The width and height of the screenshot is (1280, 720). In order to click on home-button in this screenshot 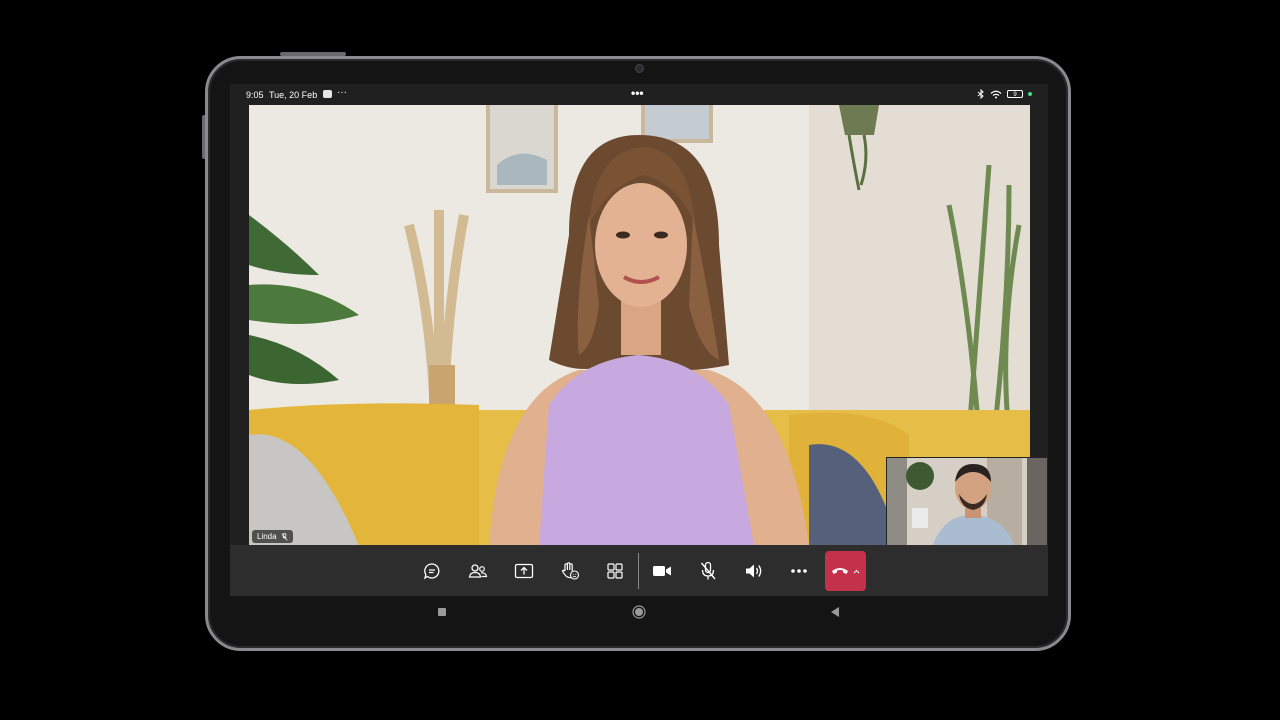, I will do `click(639, 612)`.